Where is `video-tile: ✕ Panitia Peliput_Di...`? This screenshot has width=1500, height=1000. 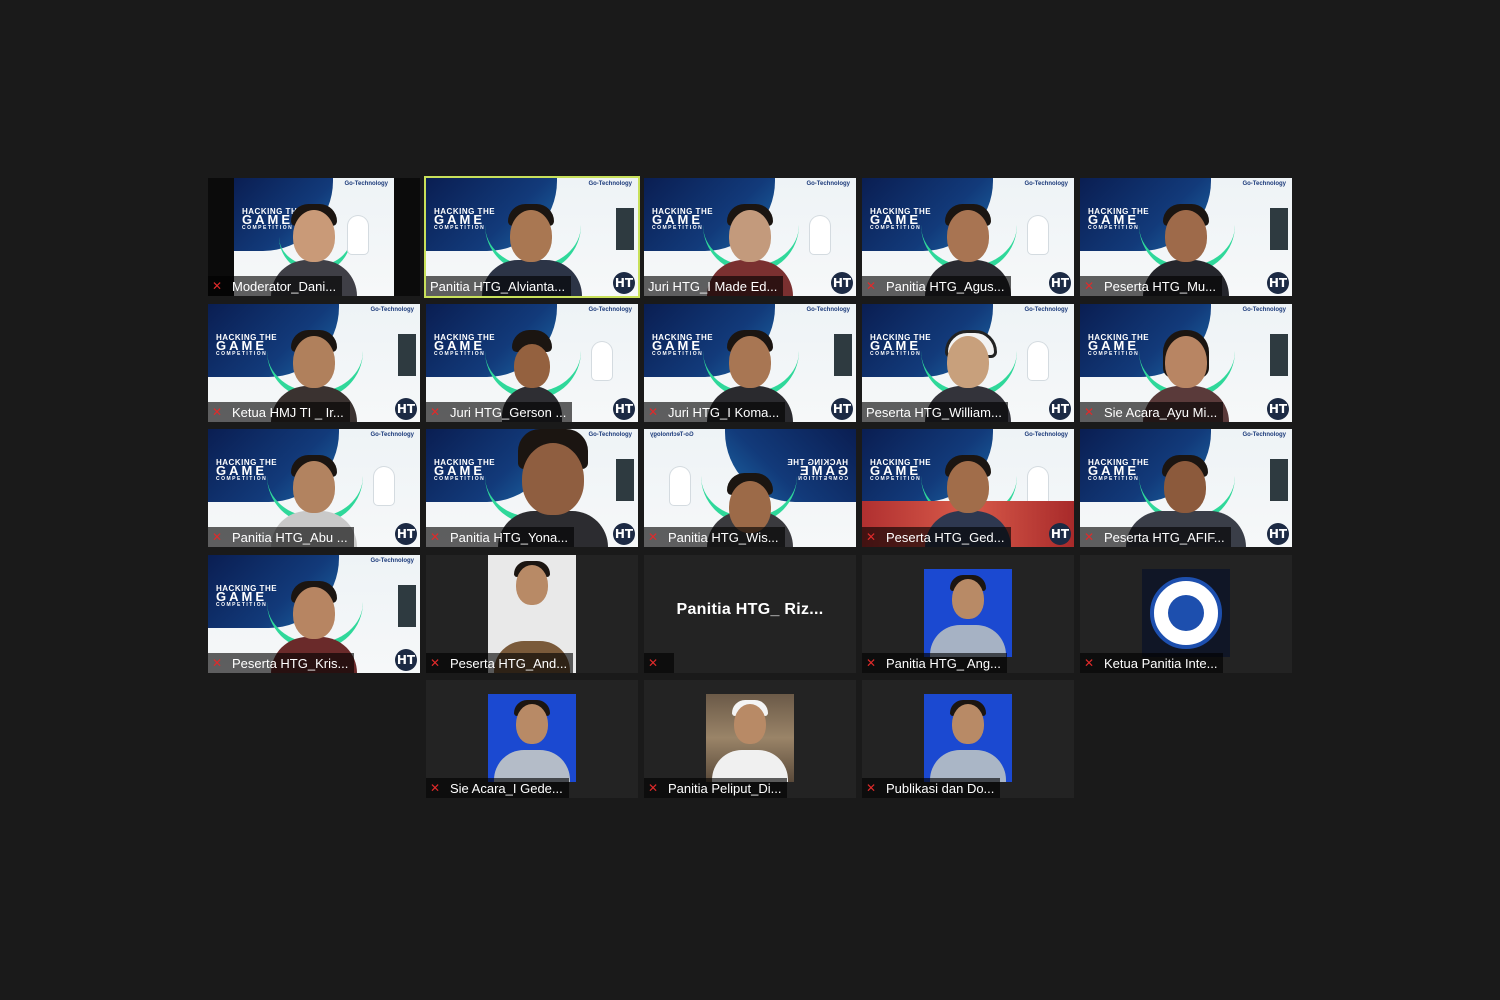 video-tile: ✕ Panitia Peliput_Di... is located at coordinates (750, 739).